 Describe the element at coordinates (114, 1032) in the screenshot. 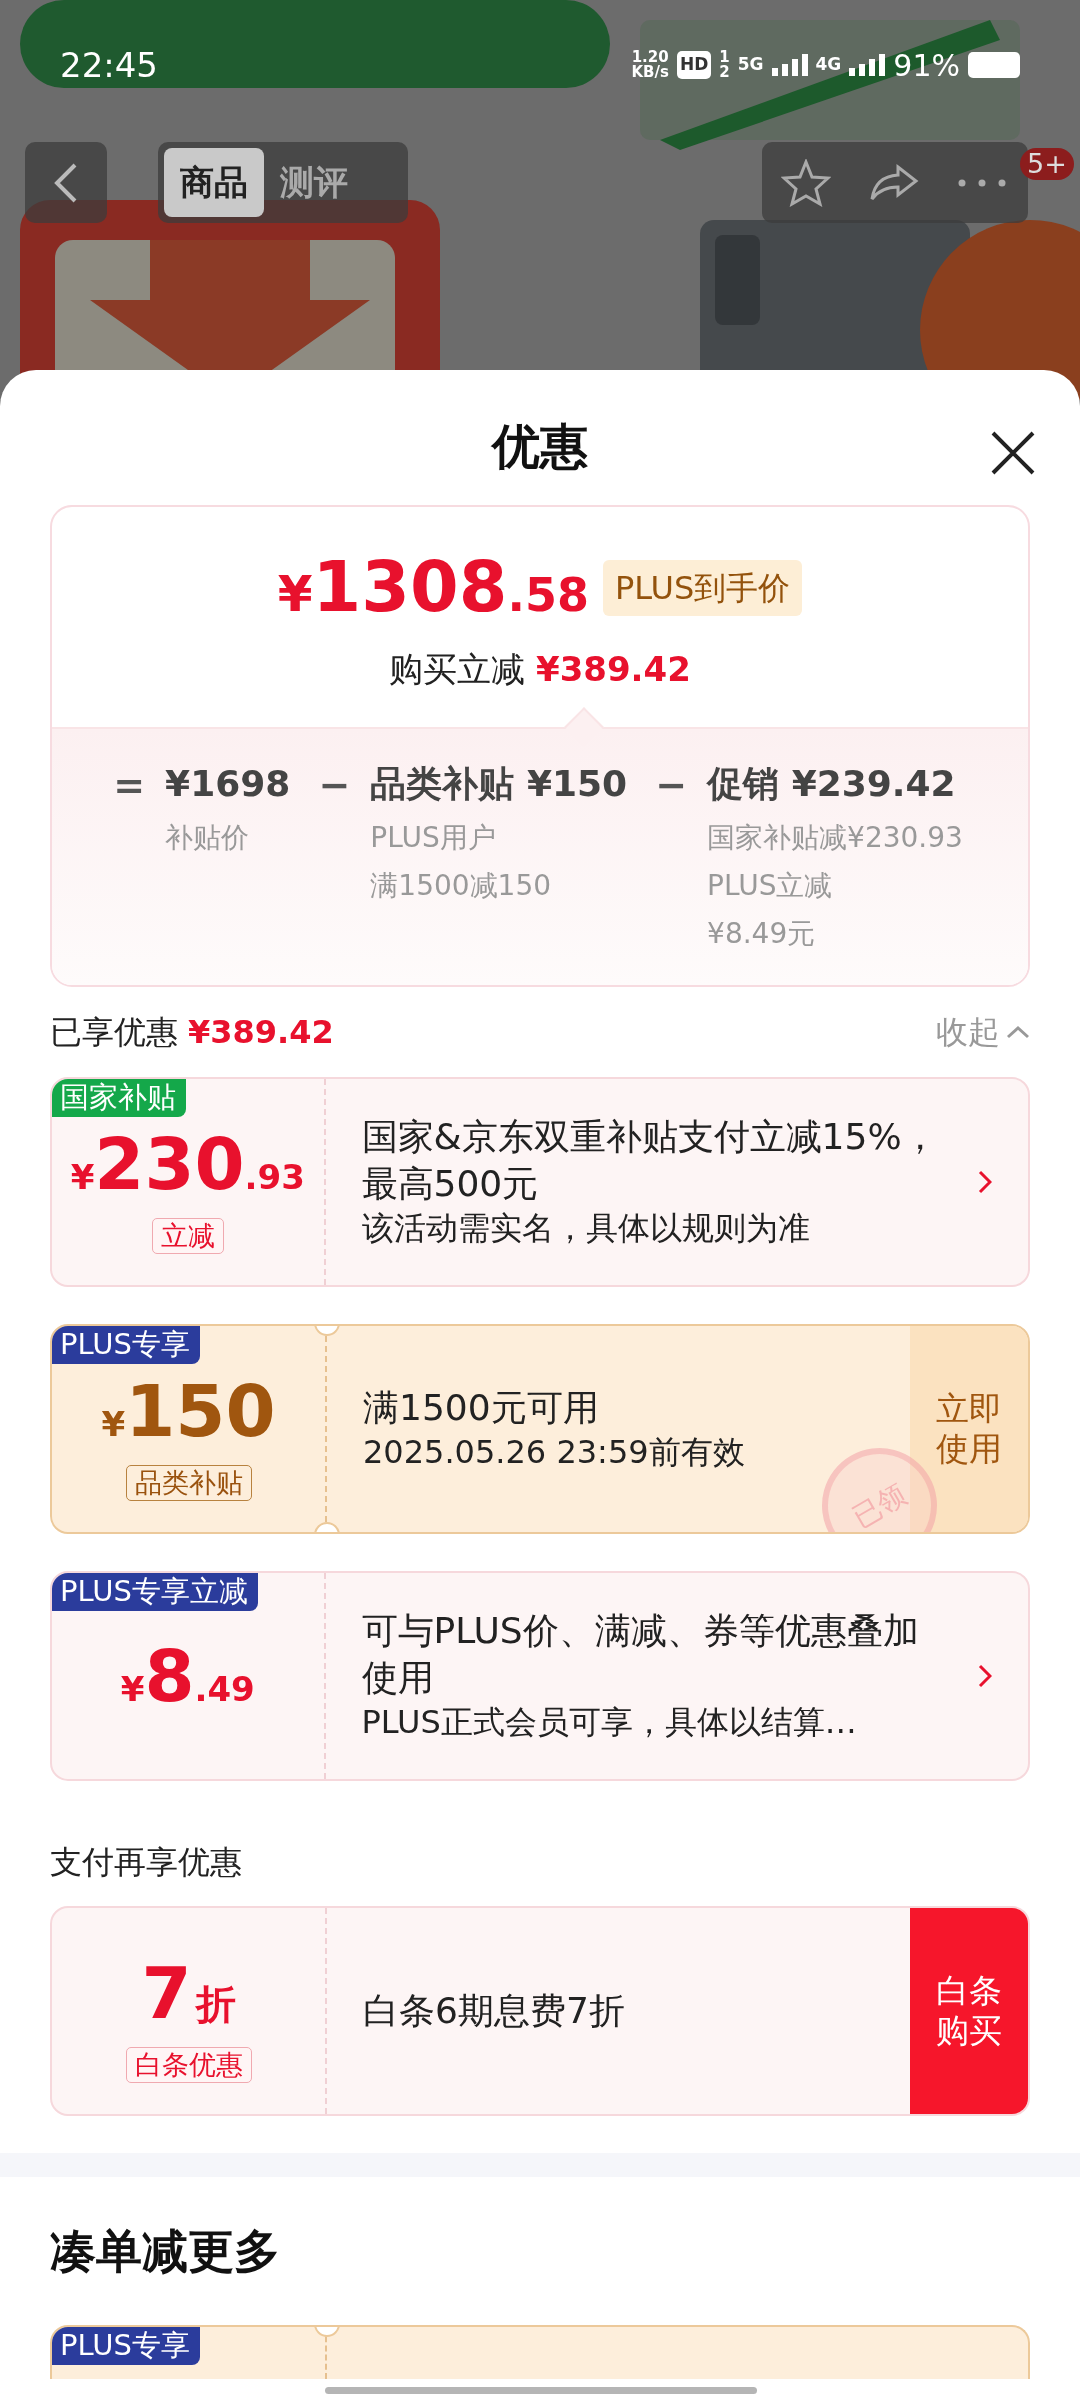

I see `section-label: 已享优惠` at that location.